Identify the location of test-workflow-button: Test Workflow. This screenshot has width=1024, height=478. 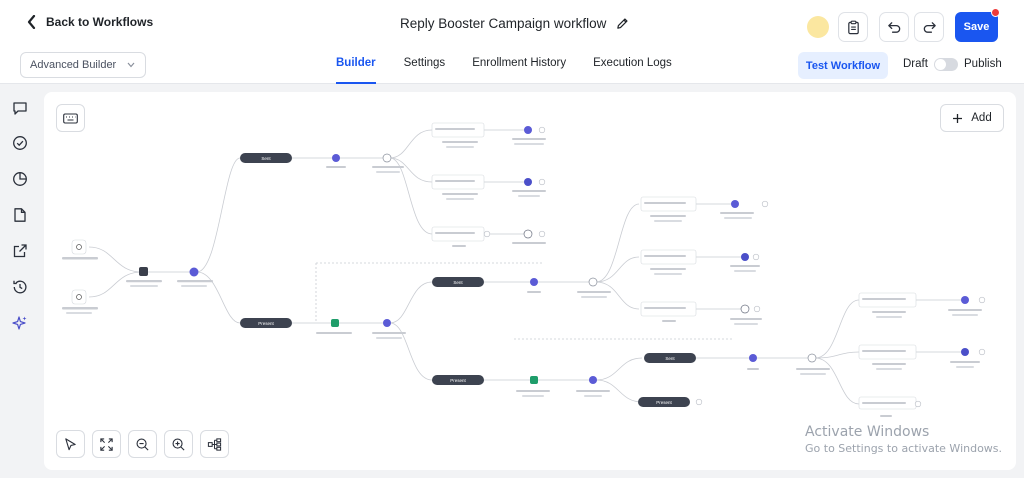
(843, 65).